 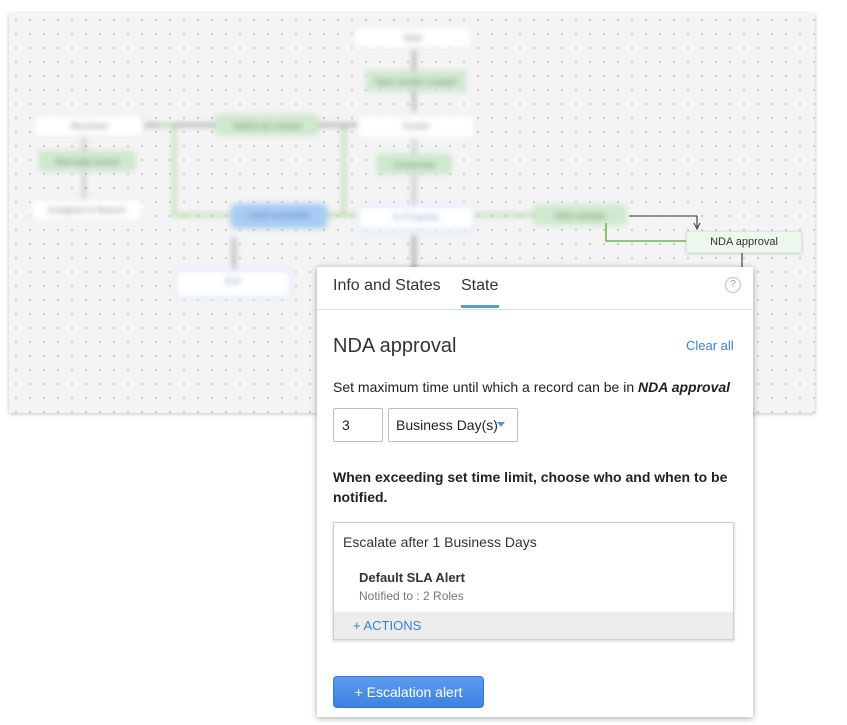 What do you see at coordinates (501, 424) in the screenshot?
I see `chevron-down-icon` at bounding box center [501, 424].